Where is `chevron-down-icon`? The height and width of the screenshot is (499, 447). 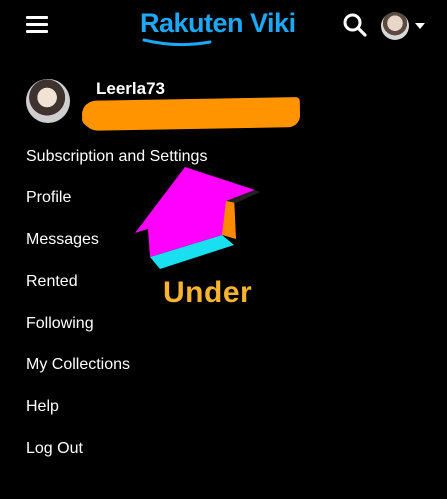 chevron-down-icon is located at coordinates (420, 26).